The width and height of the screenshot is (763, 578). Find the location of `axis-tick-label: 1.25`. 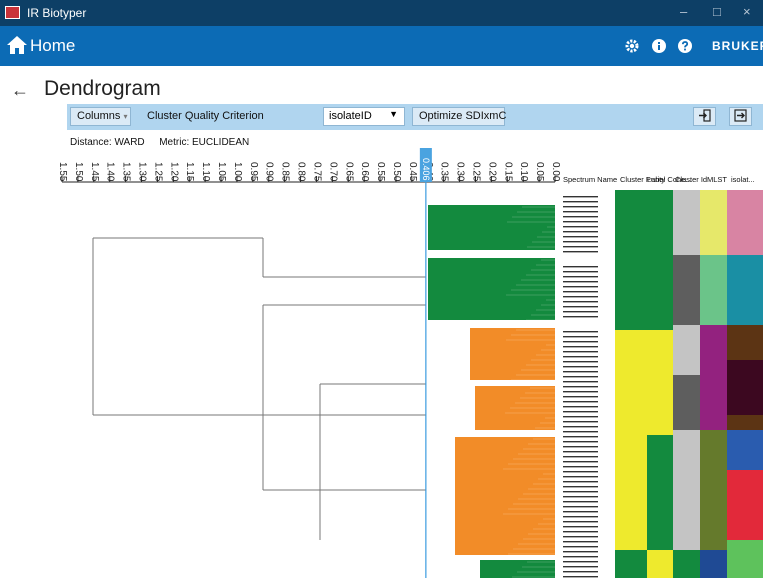

axis-tick-label: 1.25 is located at coordinates (157, 172).